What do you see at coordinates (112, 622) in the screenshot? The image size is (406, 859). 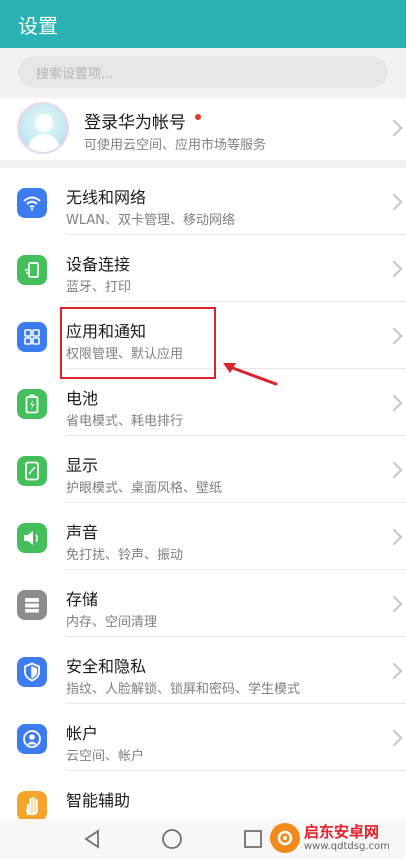 I see `settings-item-subtitle: 内存、空间清理` at bounding box center [112, 622].